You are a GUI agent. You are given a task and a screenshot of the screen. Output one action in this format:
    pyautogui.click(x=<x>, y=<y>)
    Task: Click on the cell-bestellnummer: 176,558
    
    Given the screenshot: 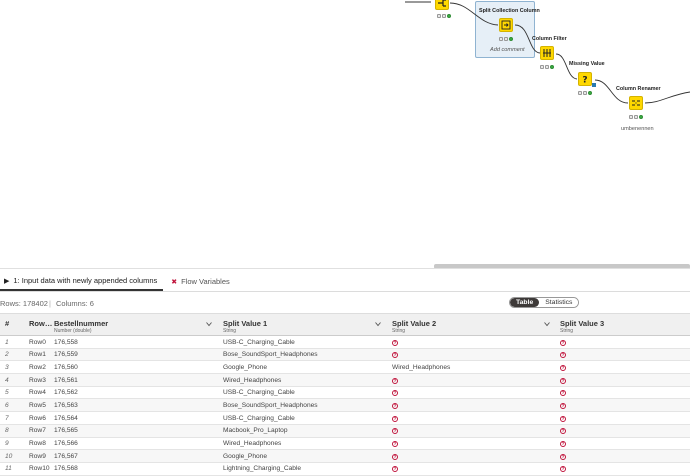 What is the action you would take?
    pyautogui.click(x=66, y=342)
    